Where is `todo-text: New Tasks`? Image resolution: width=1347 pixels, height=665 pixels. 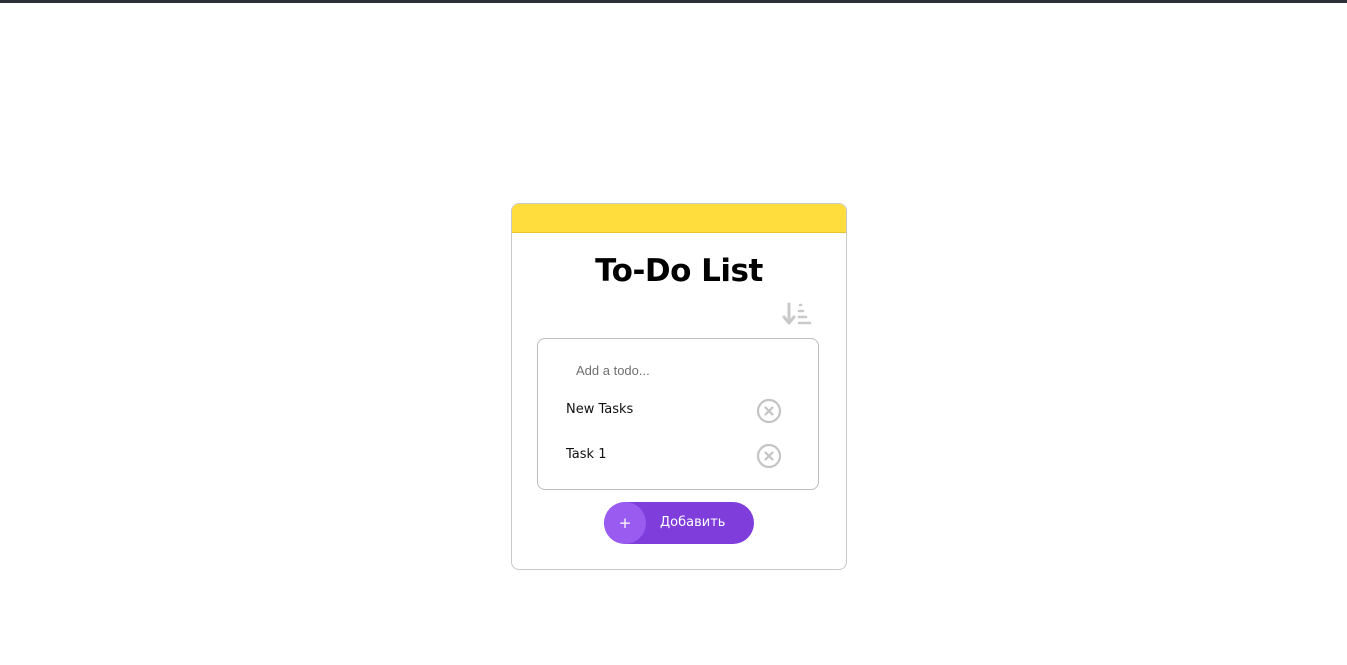 todo-text: New Tasks is located at coordinates (599, 409).